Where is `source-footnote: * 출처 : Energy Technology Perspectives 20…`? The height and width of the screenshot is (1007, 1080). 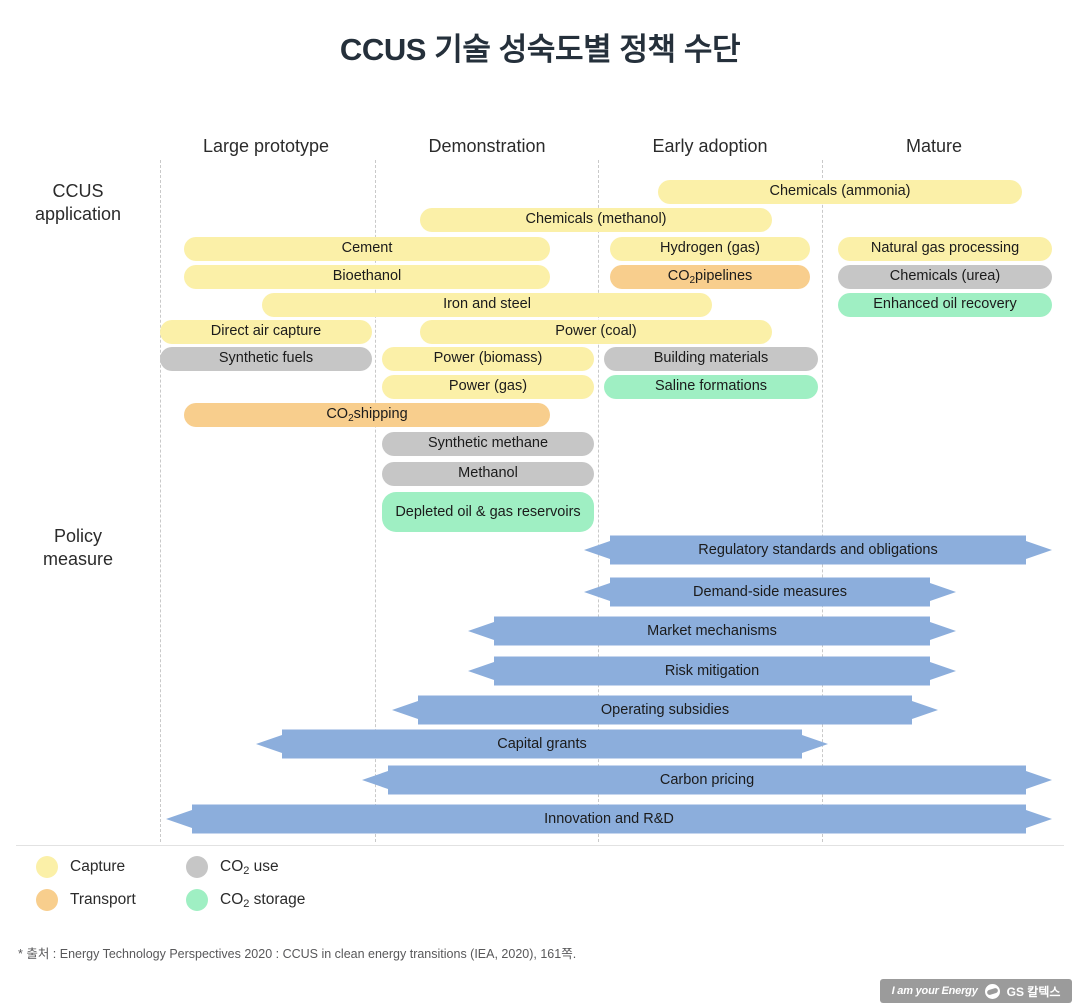
source-footnote: * 출처 : Energy Technology Perspectives 20… is located at coordinates (297, 954).